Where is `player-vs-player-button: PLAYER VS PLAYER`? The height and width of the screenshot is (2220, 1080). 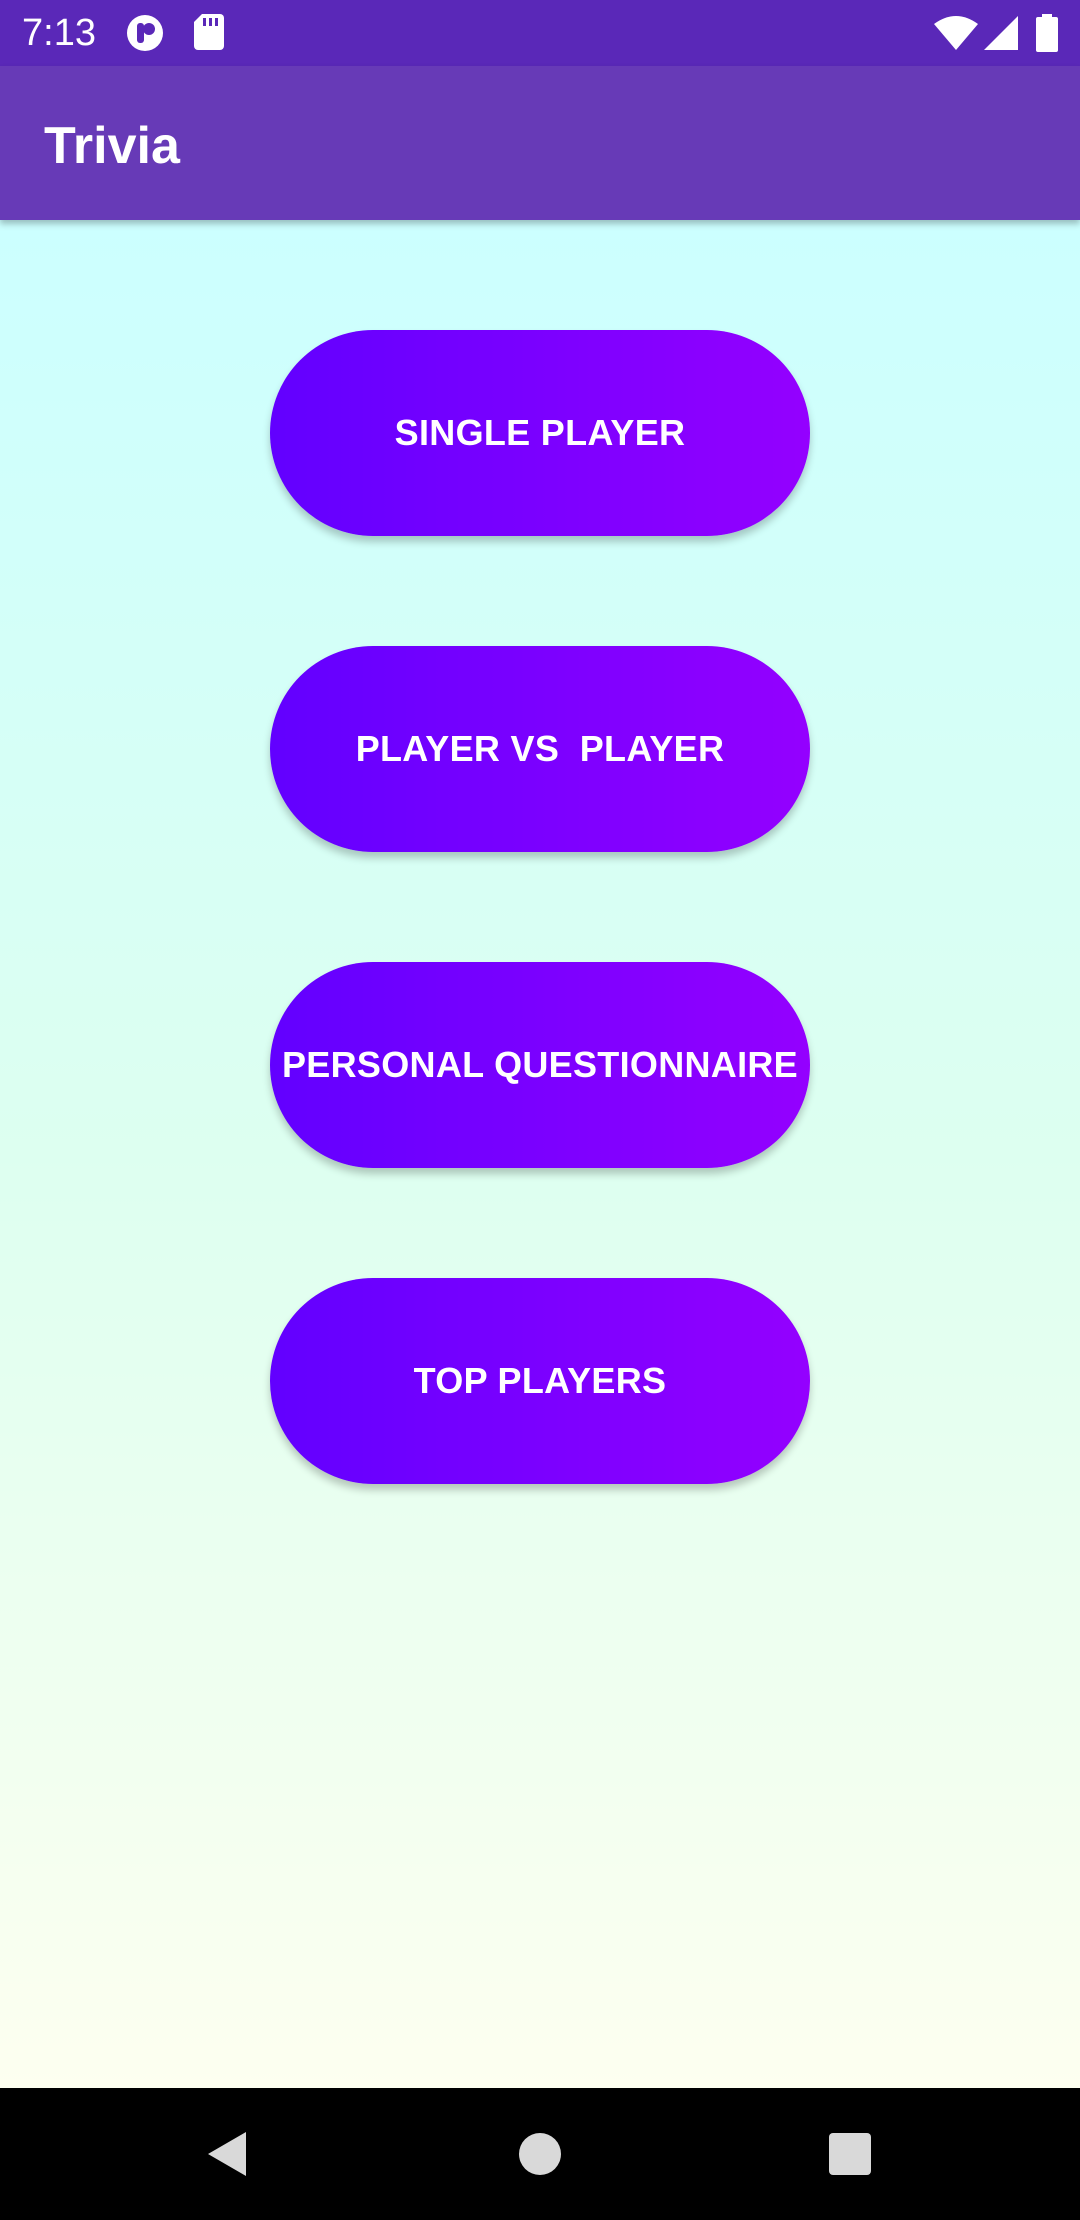
player-vs-player-button: PLAYER VS PLAYER is located at coordinates (540, 749).